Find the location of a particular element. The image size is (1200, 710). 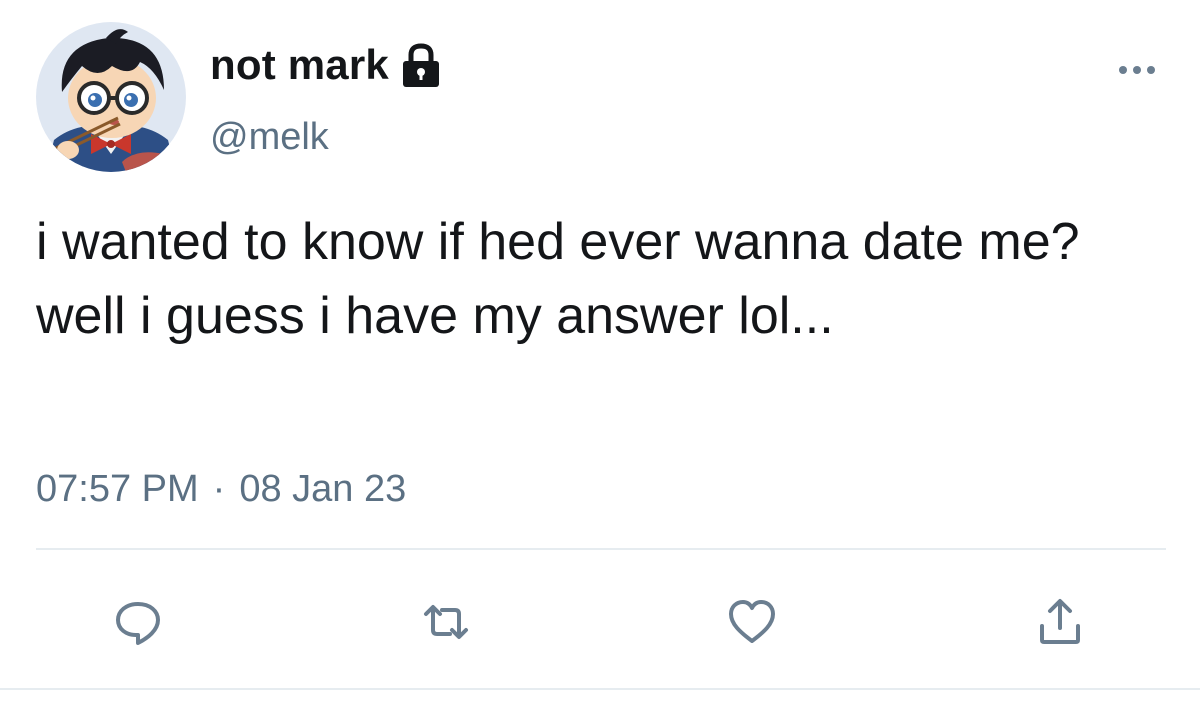

display-name-row: not mark is located at coordinates (326, 65).